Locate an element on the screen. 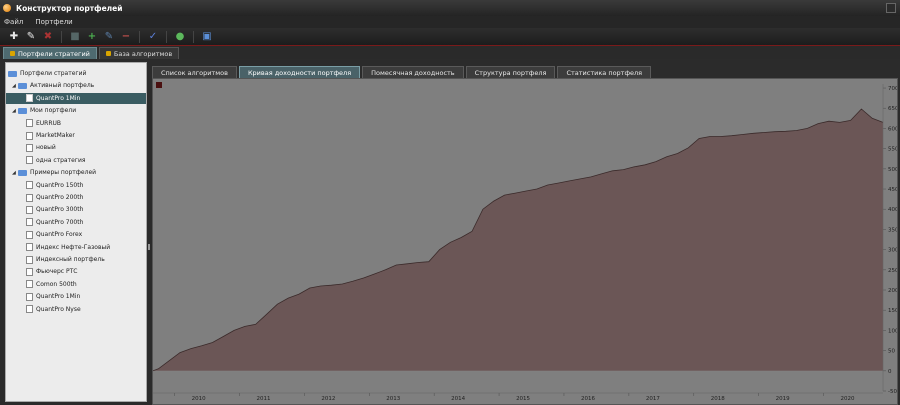  splitter-grip-icon is located at coordinates (149, 247).